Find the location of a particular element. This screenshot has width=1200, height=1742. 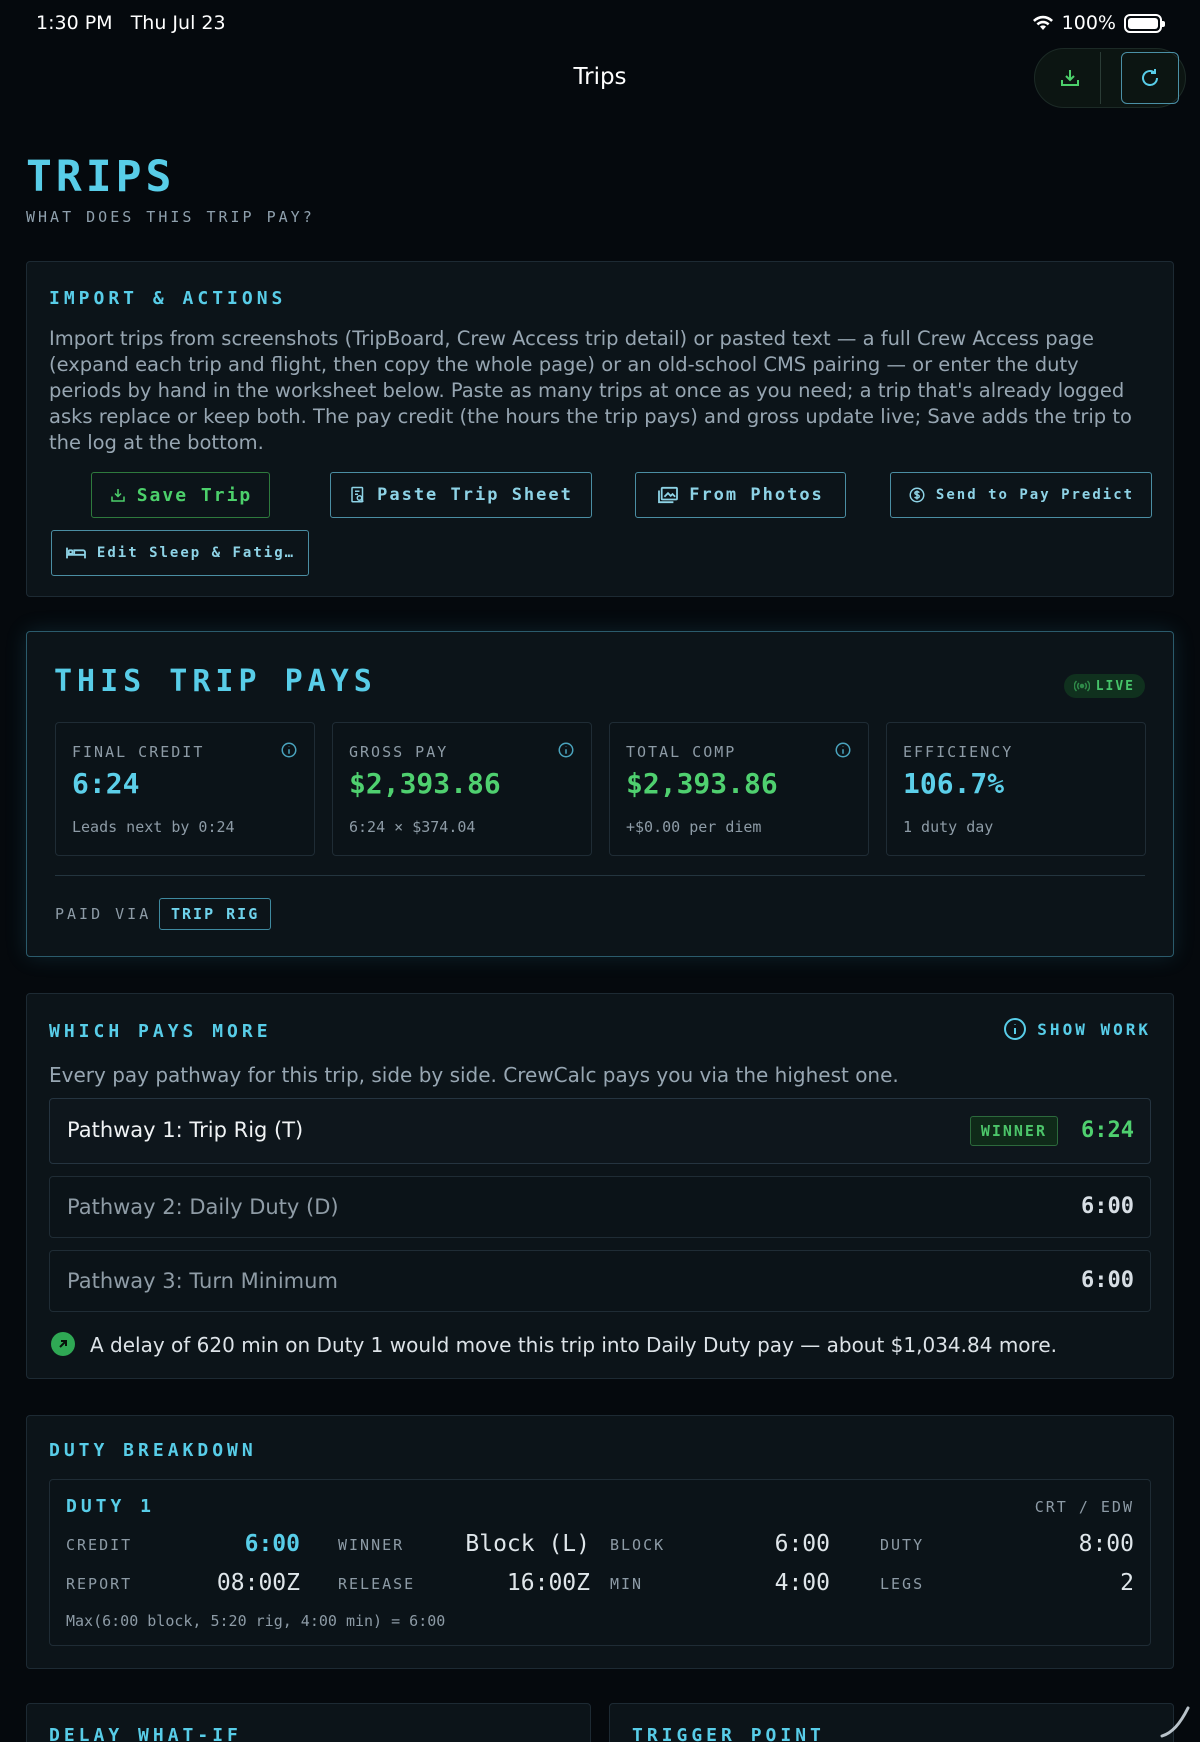

release-label: RELEASE is located at coordinates (377, 1584).